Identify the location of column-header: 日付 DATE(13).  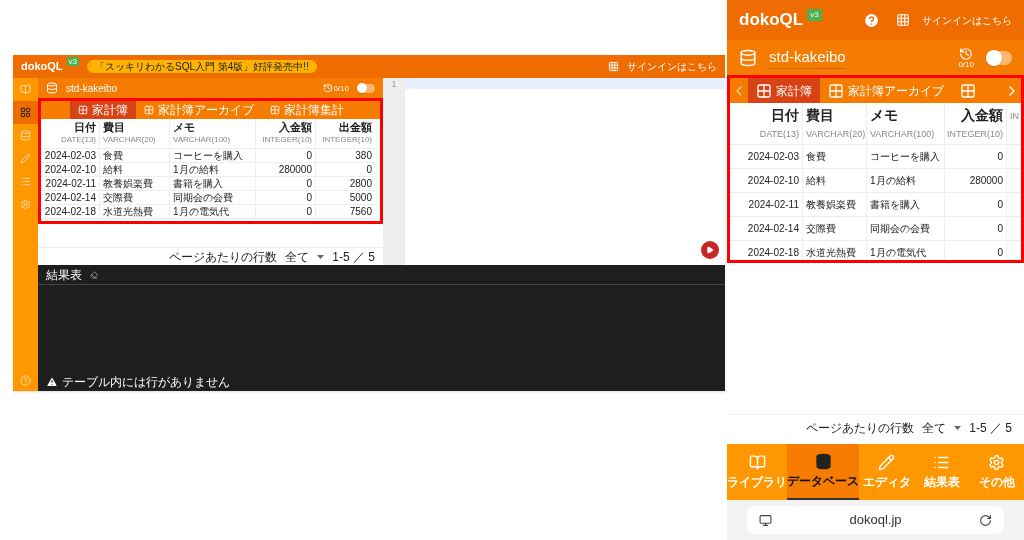
(766, 124).